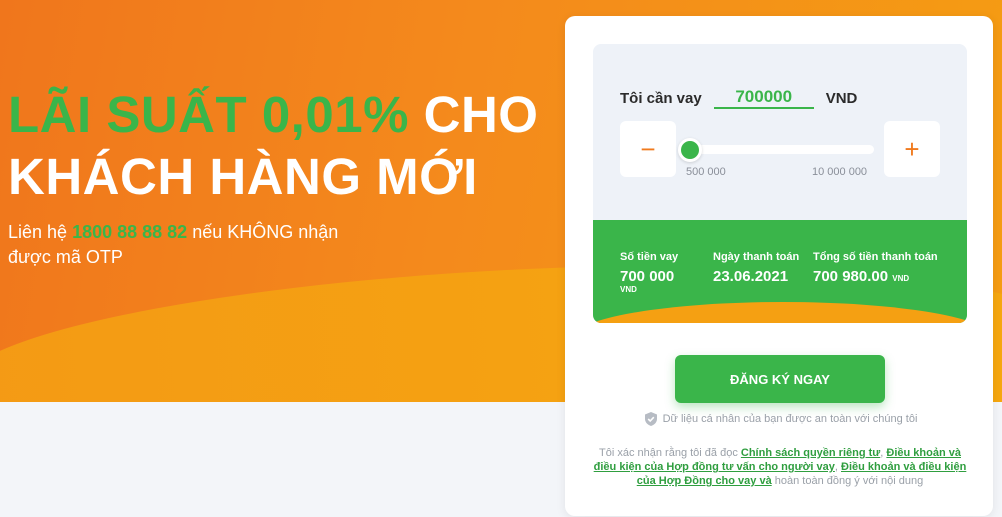  Describe the element at coordinates (763, 98) in the screenshot. I see `loan-amount-input` at that location.